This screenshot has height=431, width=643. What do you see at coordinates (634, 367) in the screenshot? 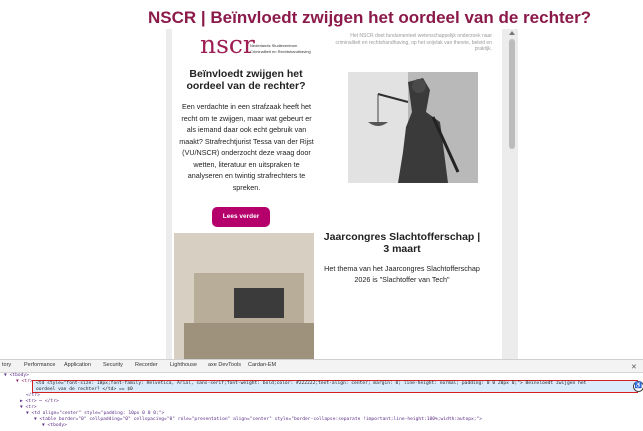
I see `devtools-close-icon: ✕` at bounding box center [634, 367].